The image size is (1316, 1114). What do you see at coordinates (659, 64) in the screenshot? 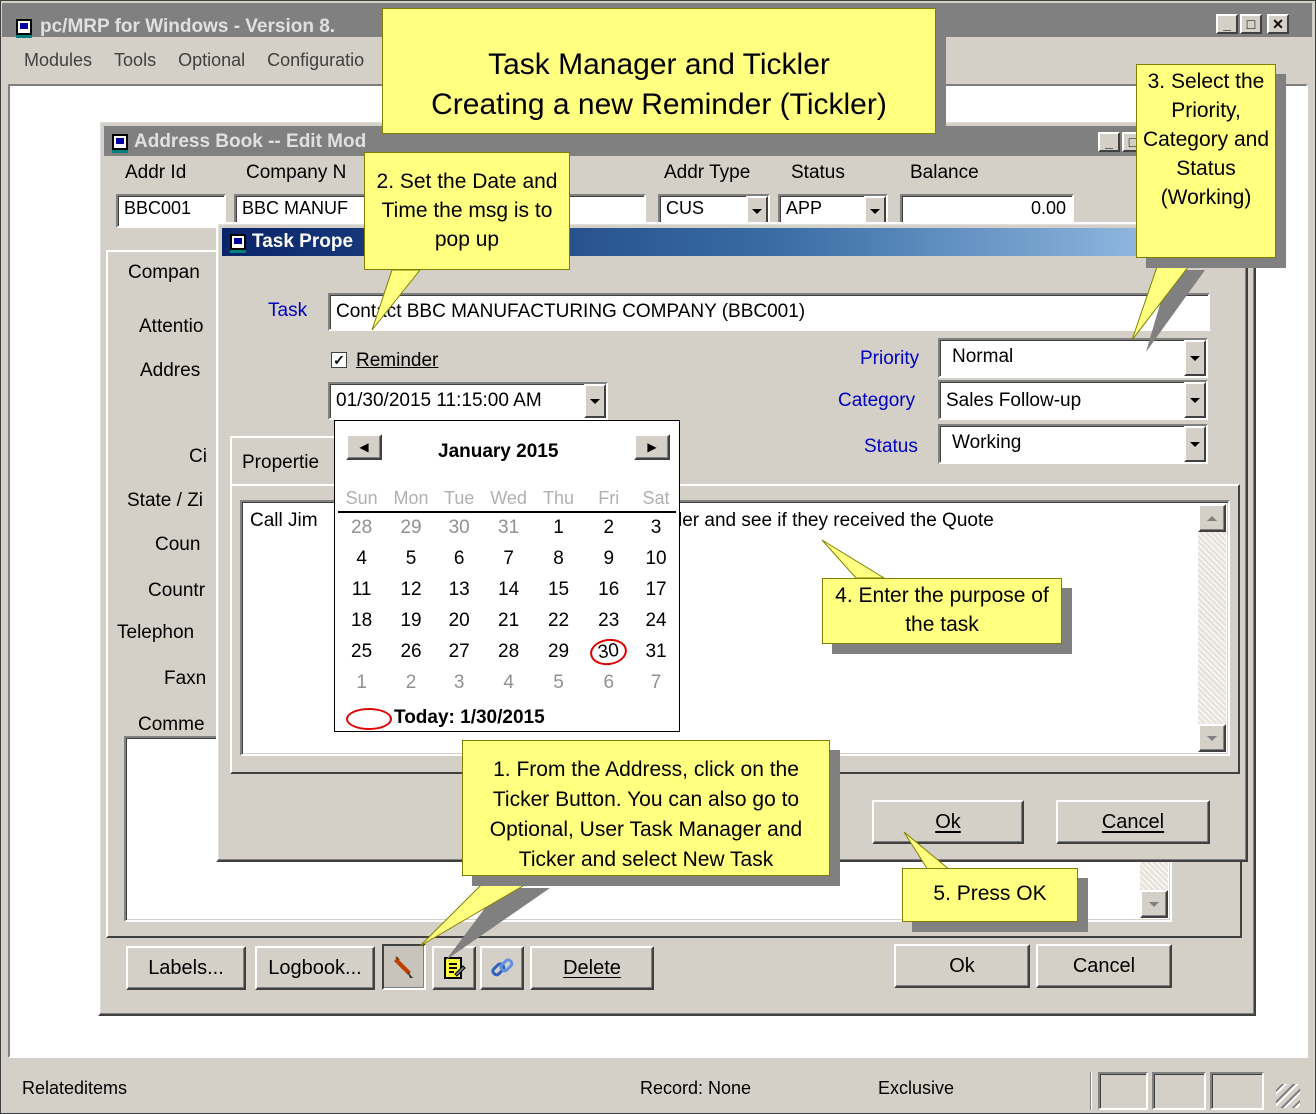
I see `header-line-1: Task Manager and Tickler` at bounding box center [659, 64].